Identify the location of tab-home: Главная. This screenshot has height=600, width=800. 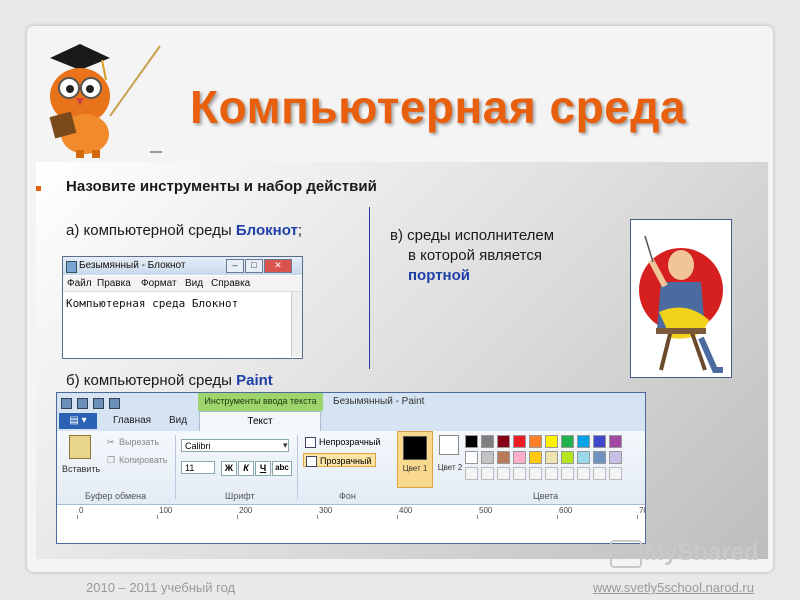
(132, 420).